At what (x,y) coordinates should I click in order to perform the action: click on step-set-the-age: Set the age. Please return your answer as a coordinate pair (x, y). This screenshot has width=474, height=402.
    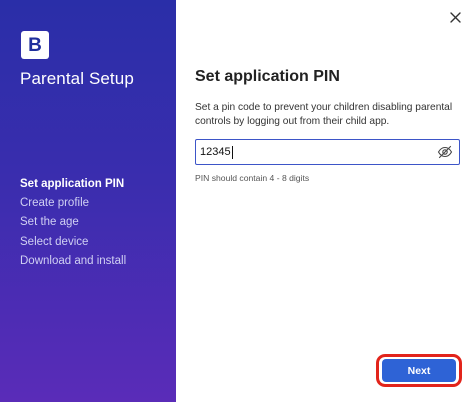
    Looking at the image, I should click on (95, 222).